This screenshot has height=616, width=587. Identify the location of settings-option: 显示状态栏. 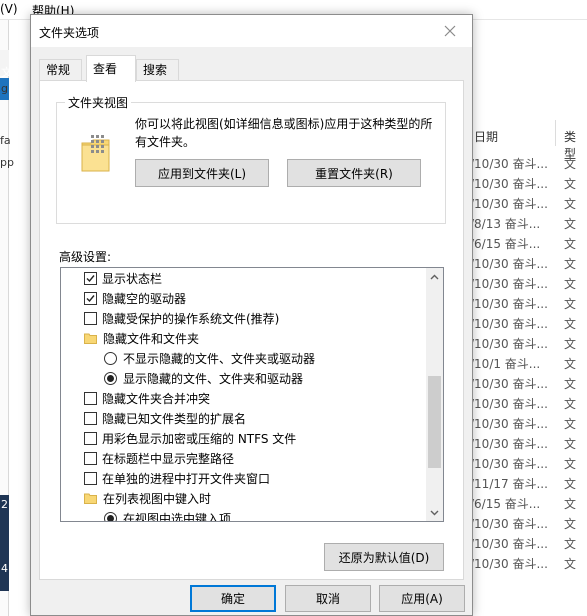
(123, 278).